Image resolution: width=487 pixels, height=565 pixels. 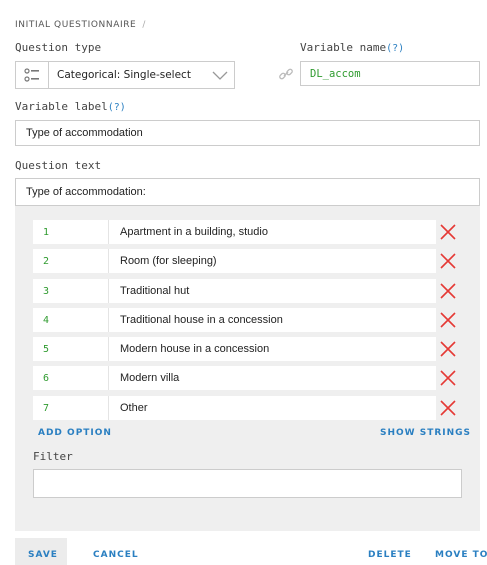 I want to click on variable-name-input: DL_accom, so click(x=390, y=73).